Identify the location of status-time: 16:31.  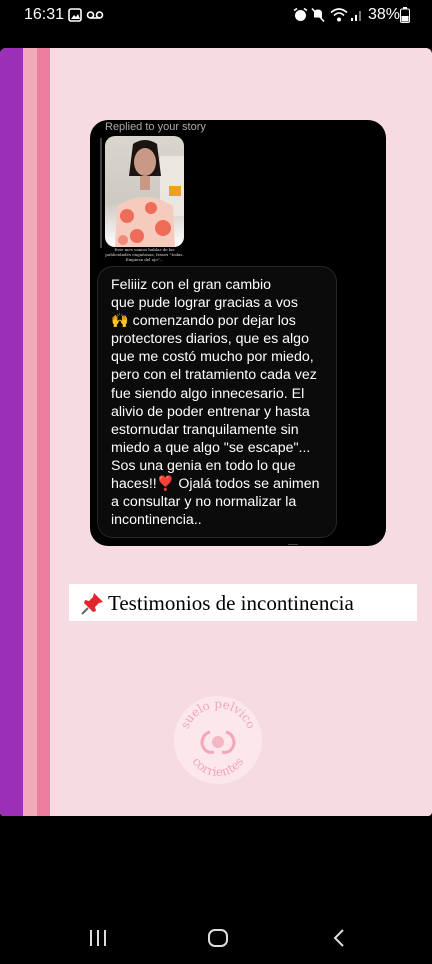
(44, 14).